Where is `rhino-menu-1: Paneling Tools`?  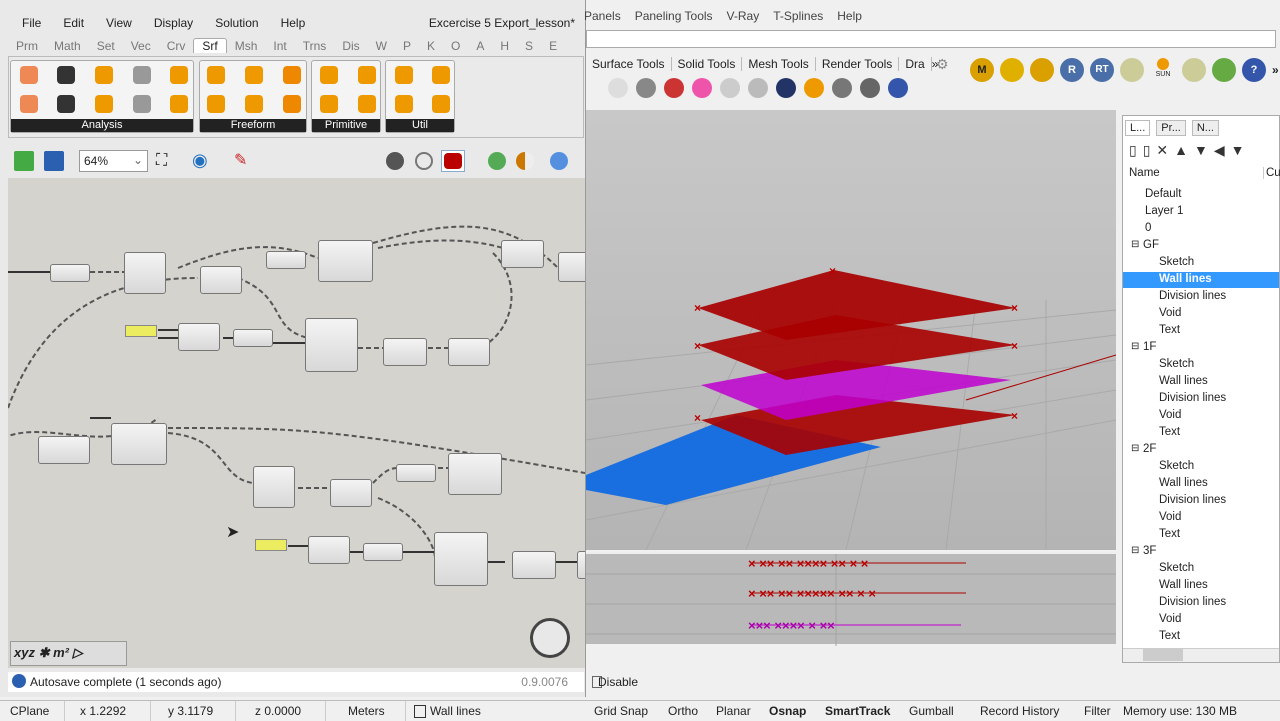
rhino-menu-1: Paneling Tools is located at coordinates (674, 16).